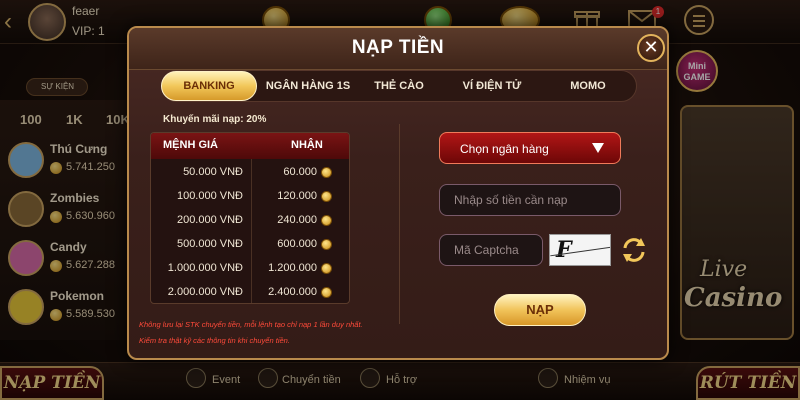 Image resolution: width=800 pixels, height=400 pixels. What do you see at coordinates (250, 146) in the screenshot?
I see `rate-table-header: MỆNH GIÁ NHẬN` at bounding box center [250, 146].